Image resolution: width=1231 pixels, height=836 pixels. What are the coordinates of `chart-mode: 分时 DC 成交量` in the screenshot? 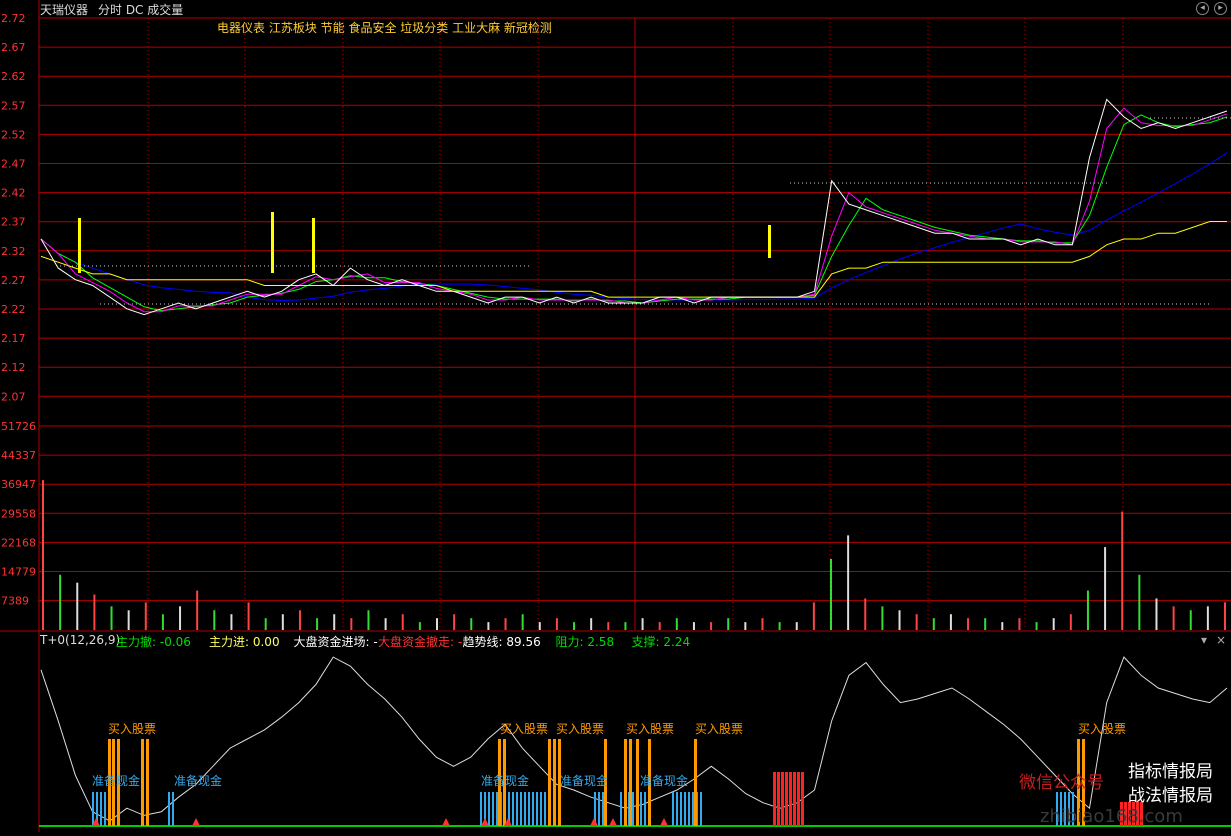 It's located at (140, 9).